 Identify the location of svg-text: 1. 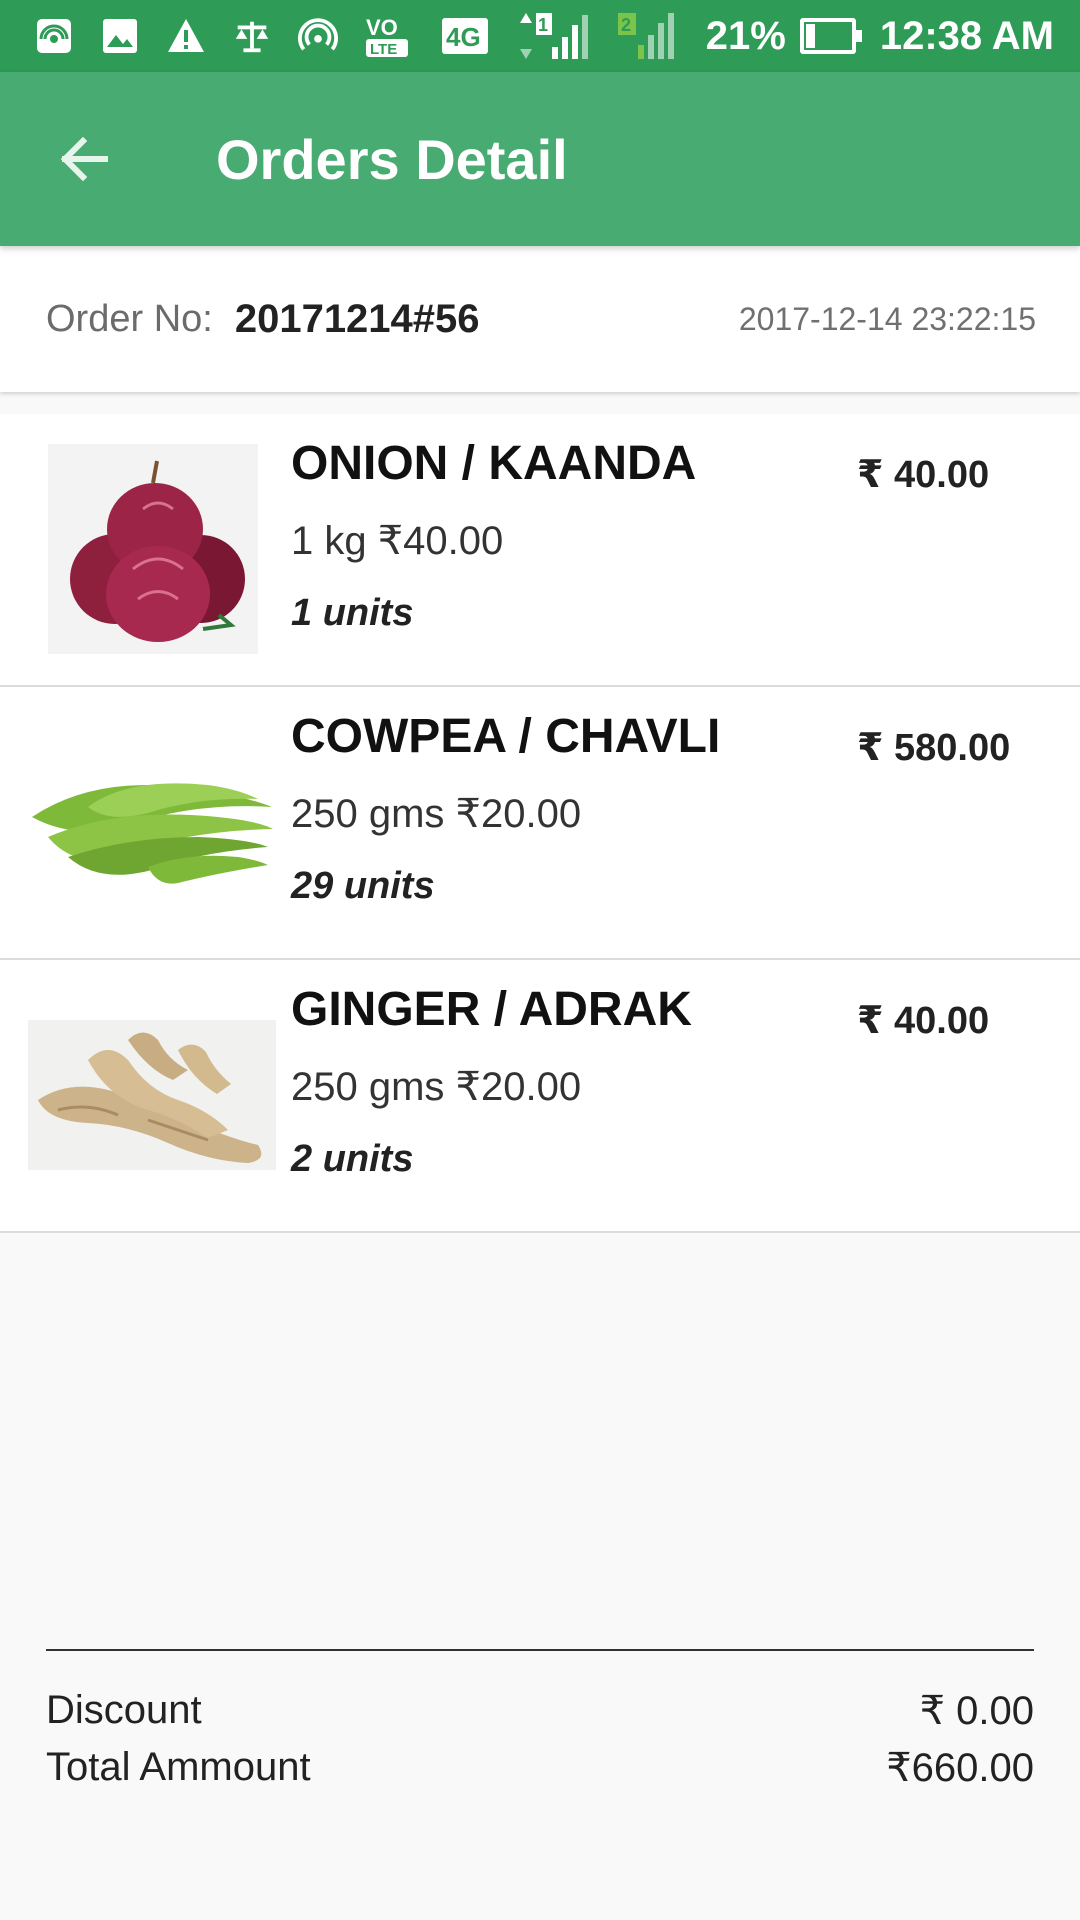
(543, 25).